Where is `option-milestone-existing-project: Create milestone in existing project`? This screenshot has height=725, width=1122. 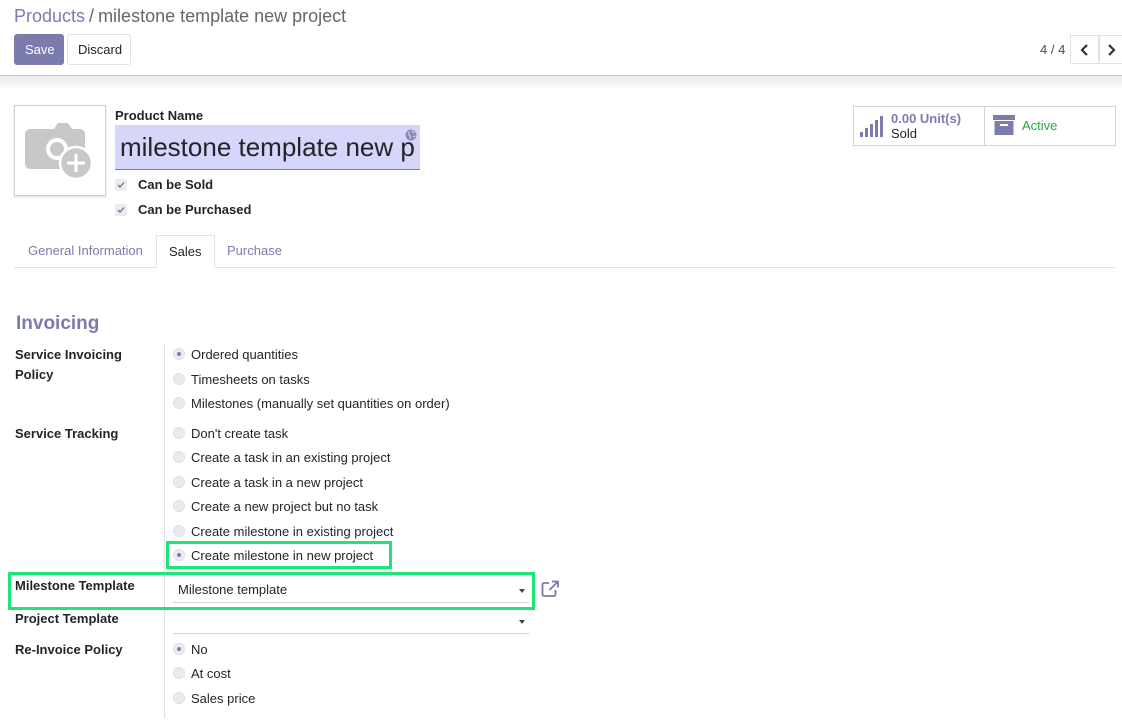
option-milestone-existing-project: Create milestone in existing project is located at coordinates (292, 531).